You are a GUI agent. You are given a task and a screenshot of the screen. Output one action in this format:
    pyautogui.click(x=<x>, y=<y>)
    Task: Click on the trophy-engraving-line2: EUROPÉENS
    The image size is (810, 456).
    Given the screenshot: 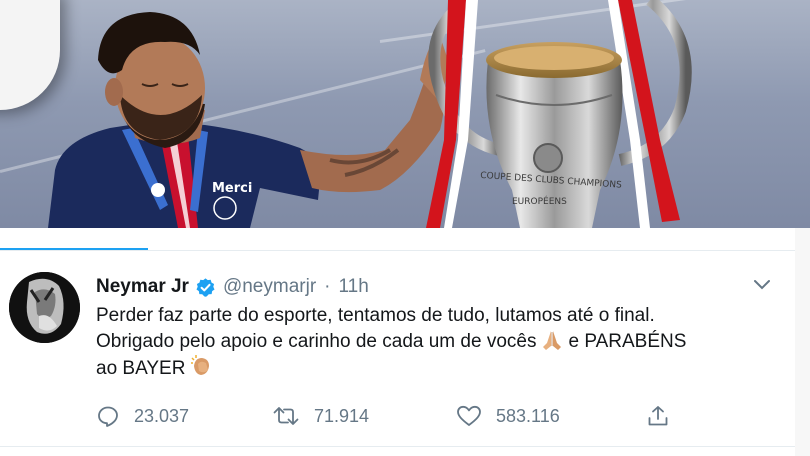 What is the action you would take?
    pyautogui.click(x=539, y=201)
    